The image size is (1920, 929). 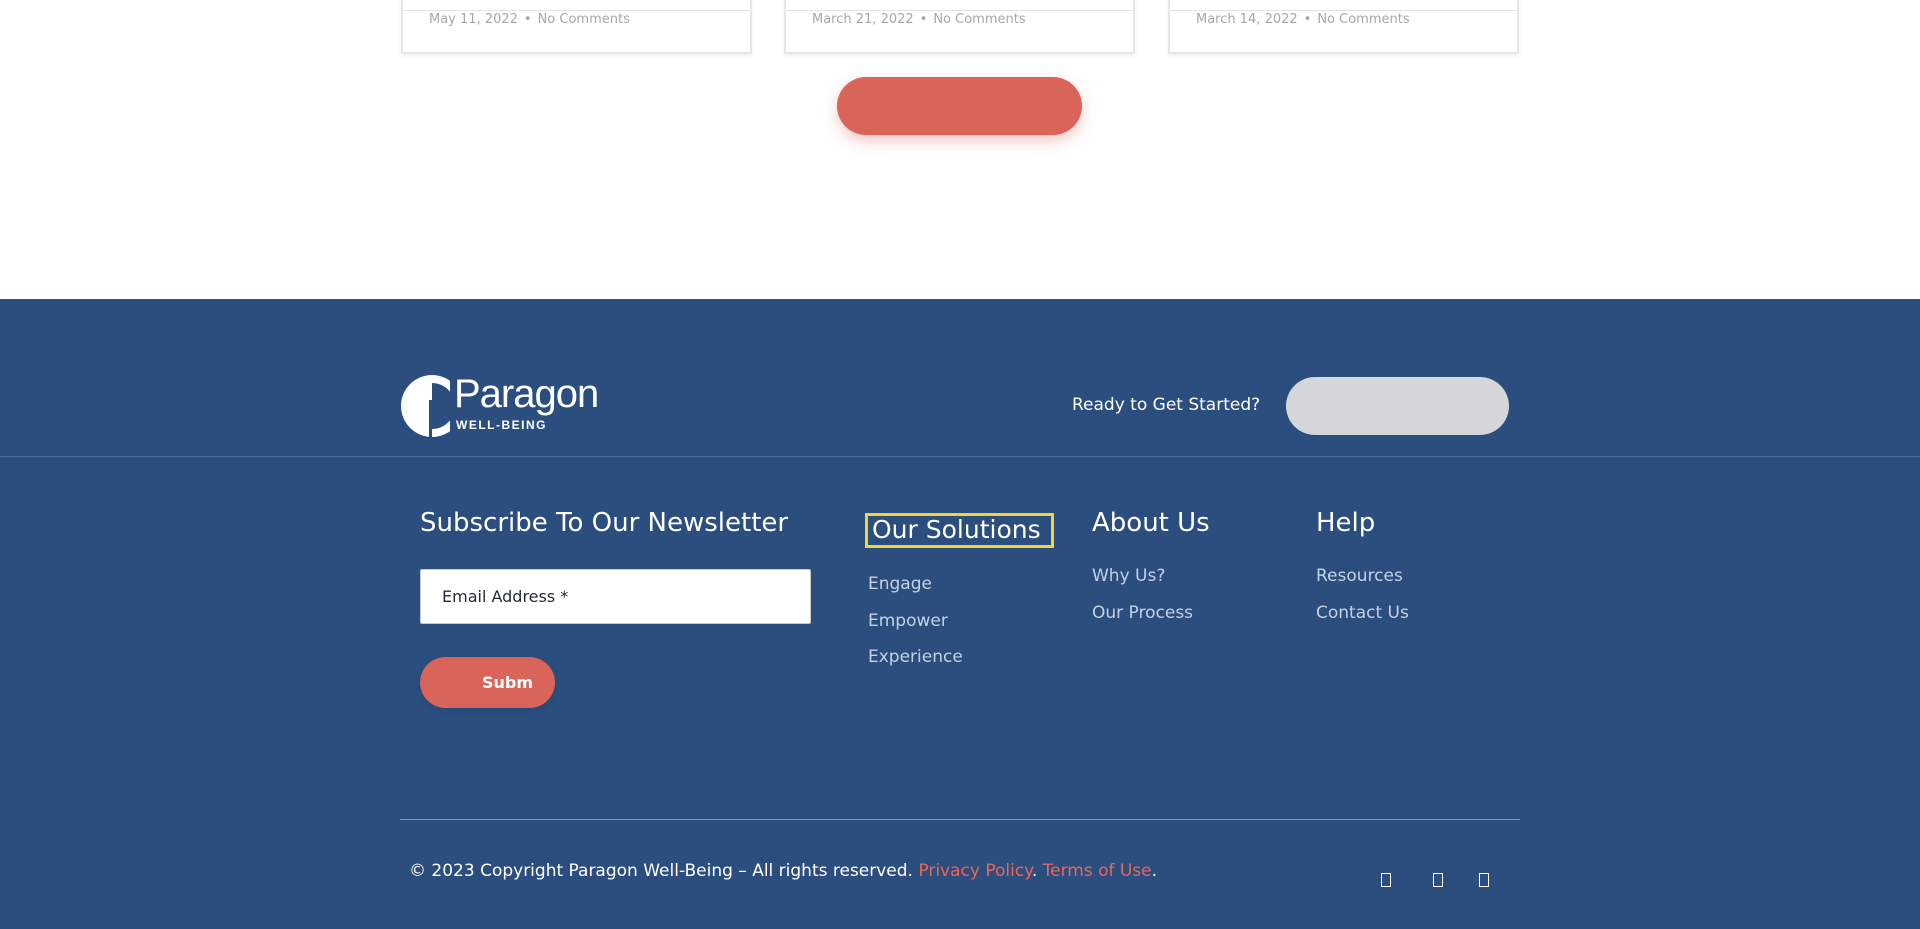 I want to click on terms-of-use-link: Terms of Use, so click(x=1097, y=871).